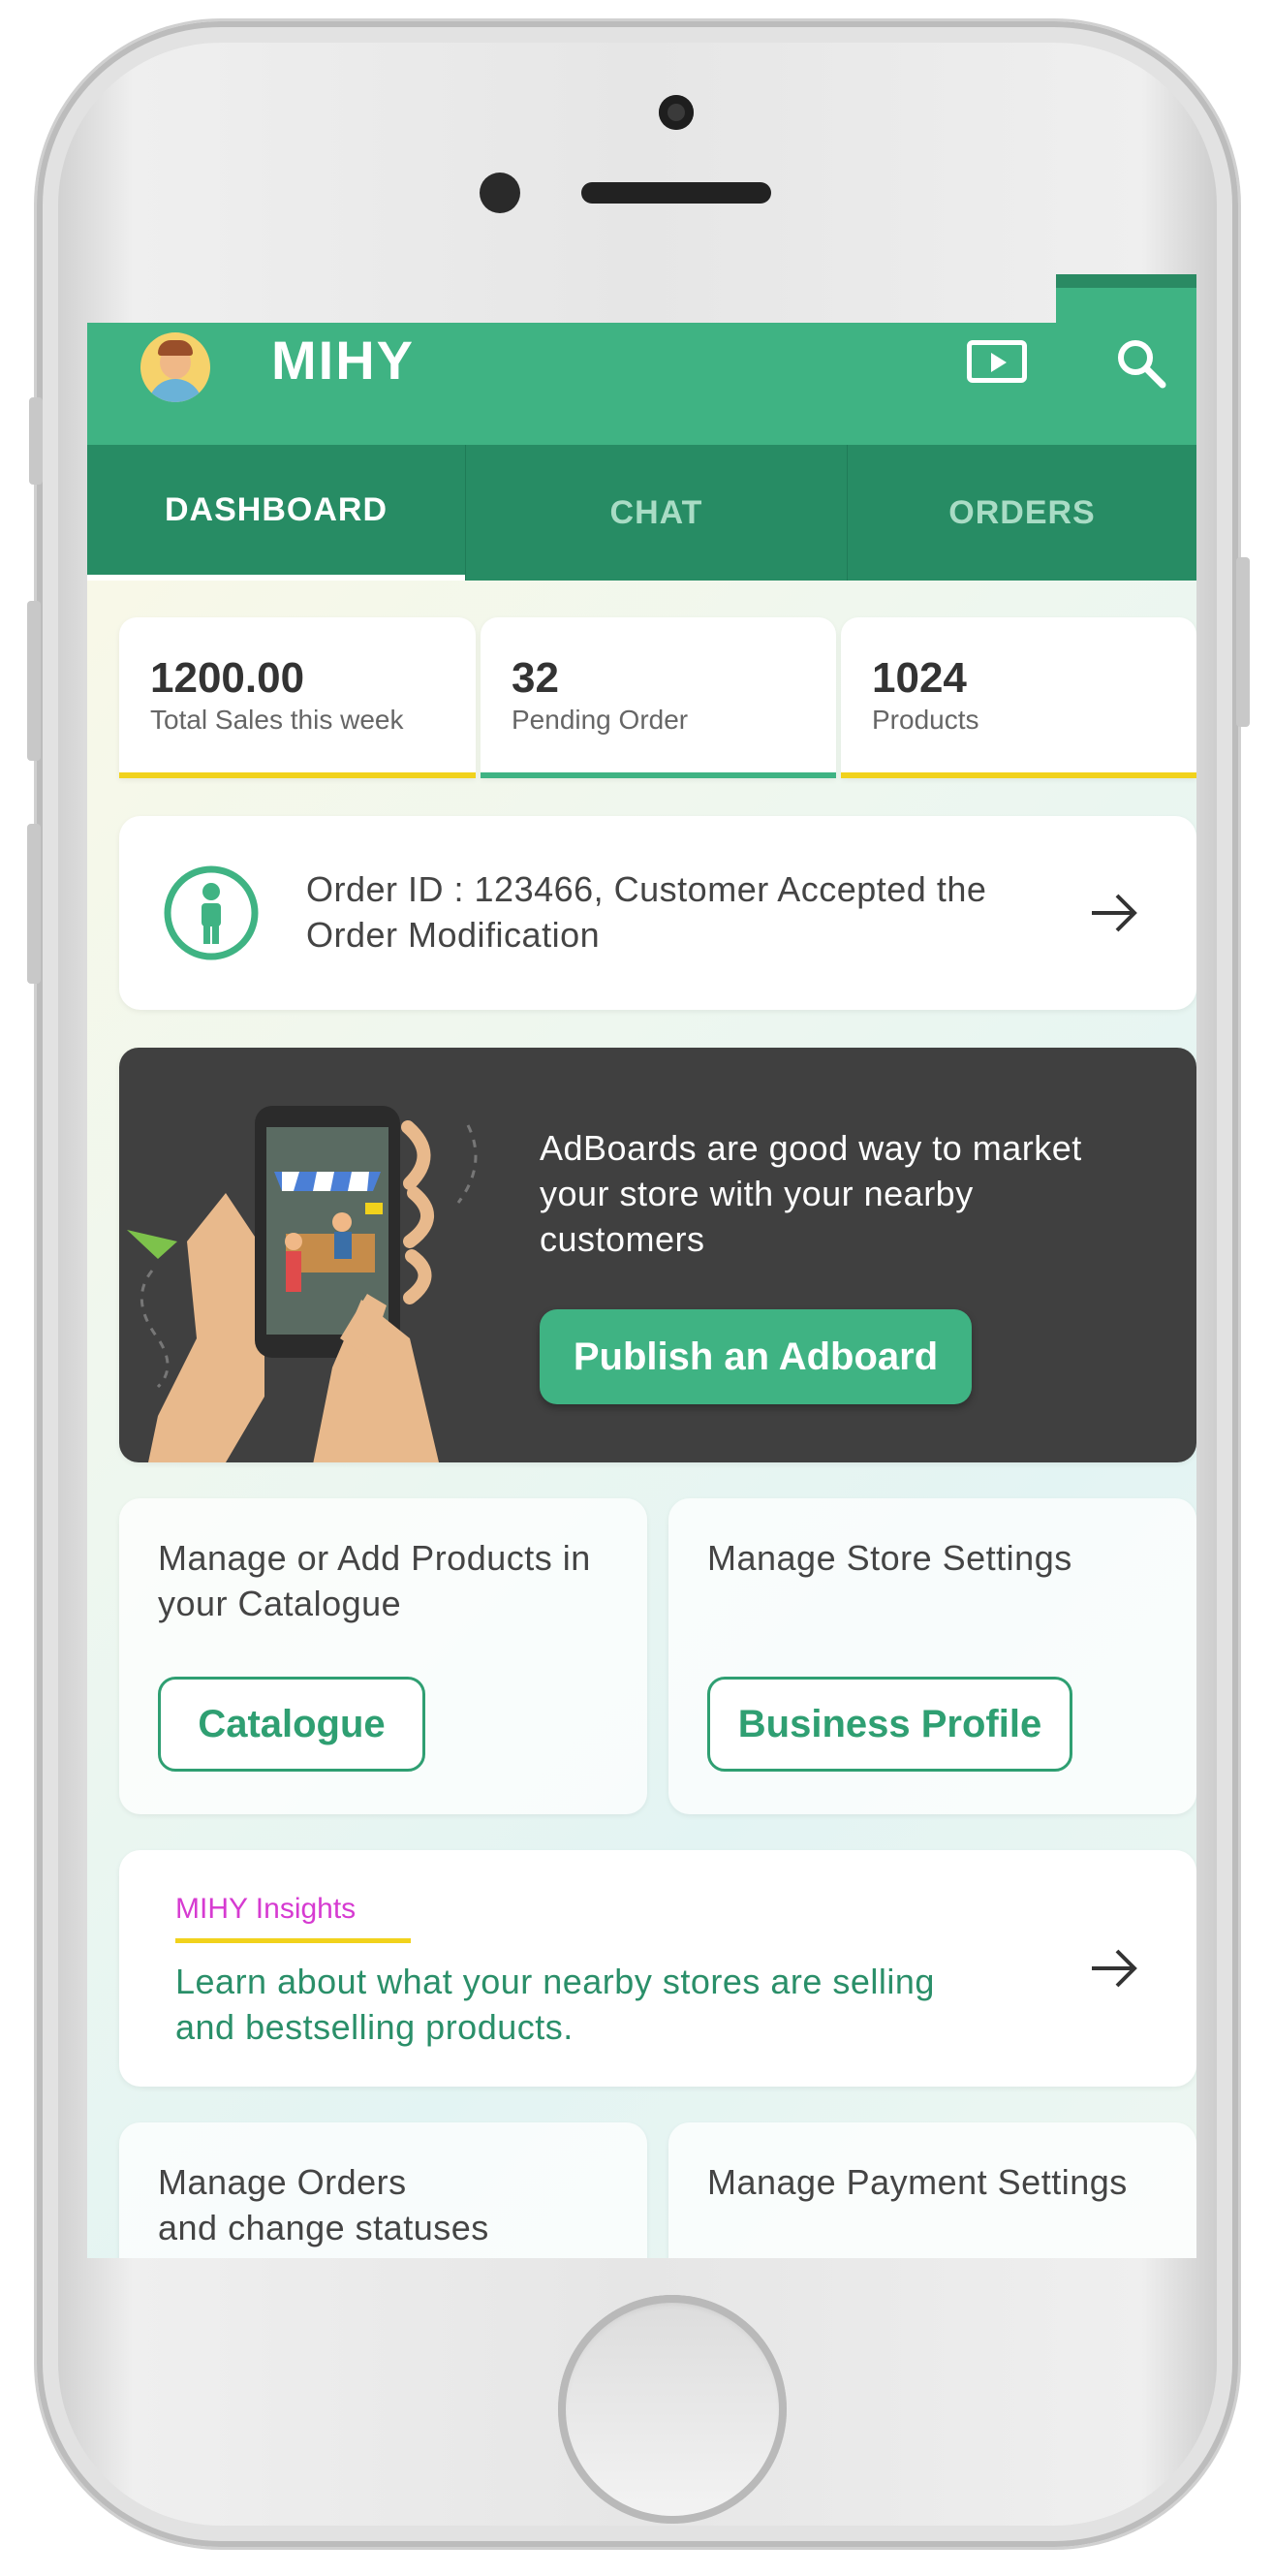 Image resolution: width=1273 pixels, height=2576 pixels. Describe the element at coordinates (277, 720) in the screenshot. I see `stat-label: Total Sales this week` at that location.